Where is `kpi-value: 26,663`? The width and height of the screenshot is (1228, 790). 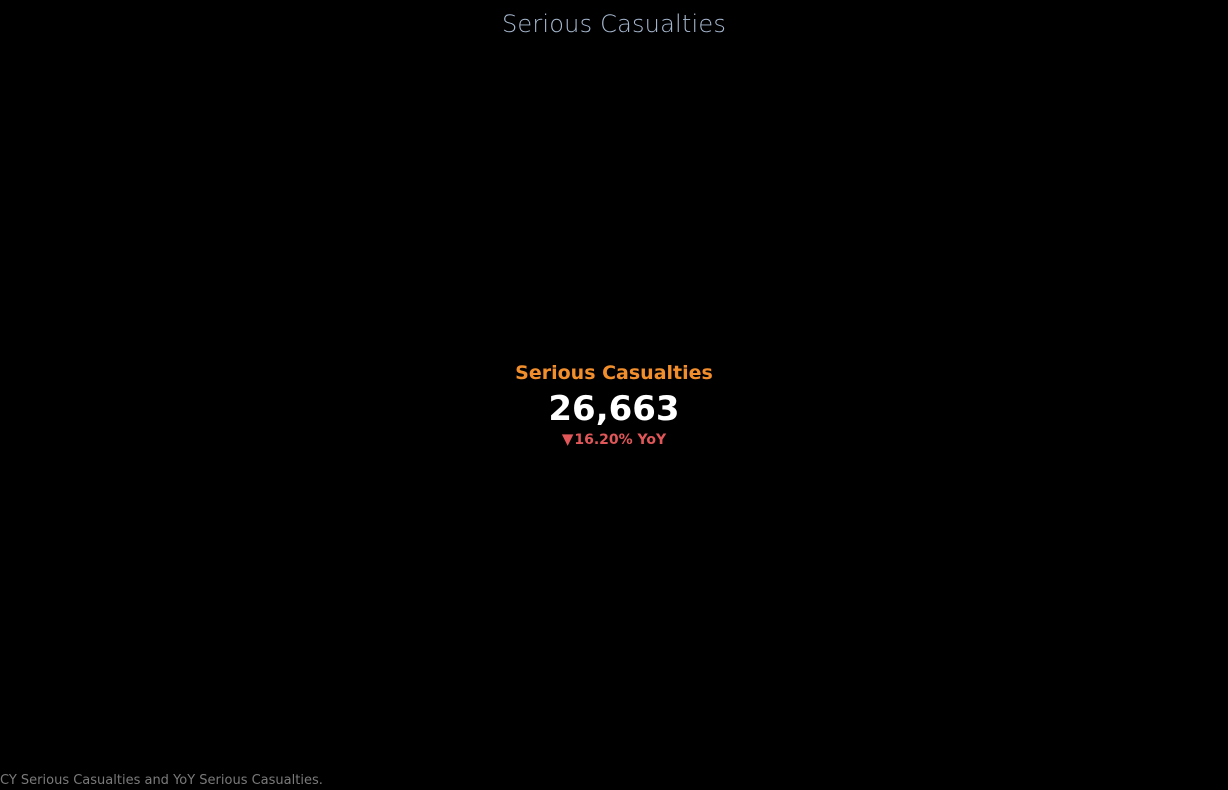
kpi-value: 26,663 is located at coordinates (614, 409).